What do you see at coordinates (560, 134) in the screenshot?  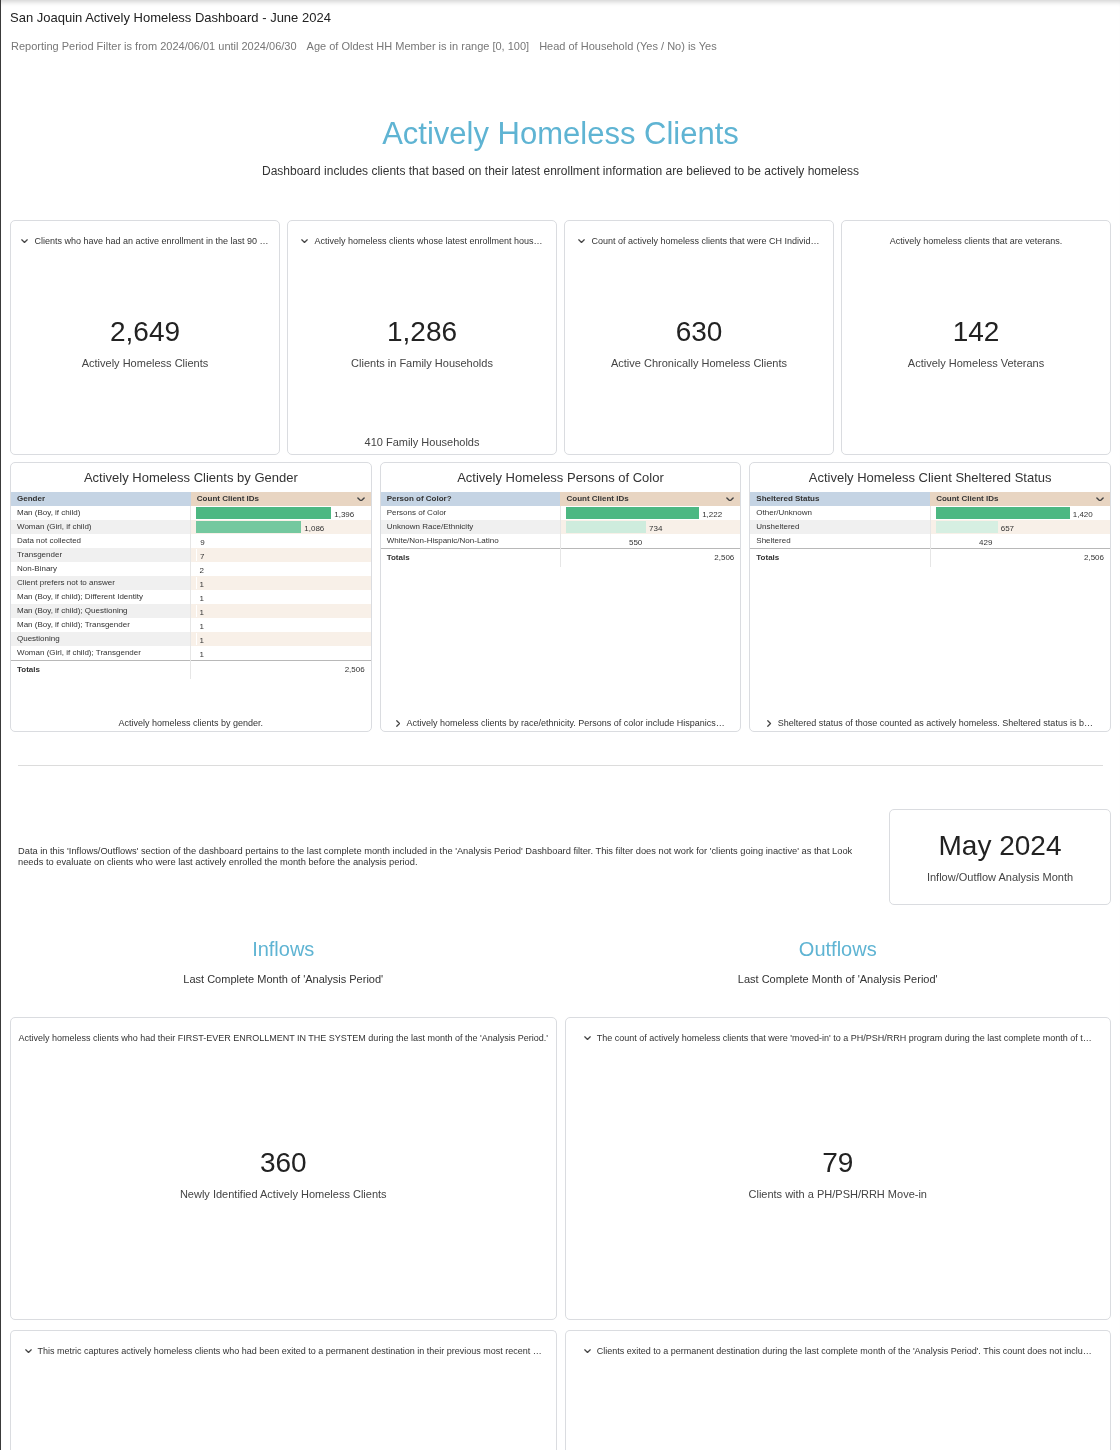 I see `dashboard-heading: Actively Homeless Clients` at bounding box center [560, 134].